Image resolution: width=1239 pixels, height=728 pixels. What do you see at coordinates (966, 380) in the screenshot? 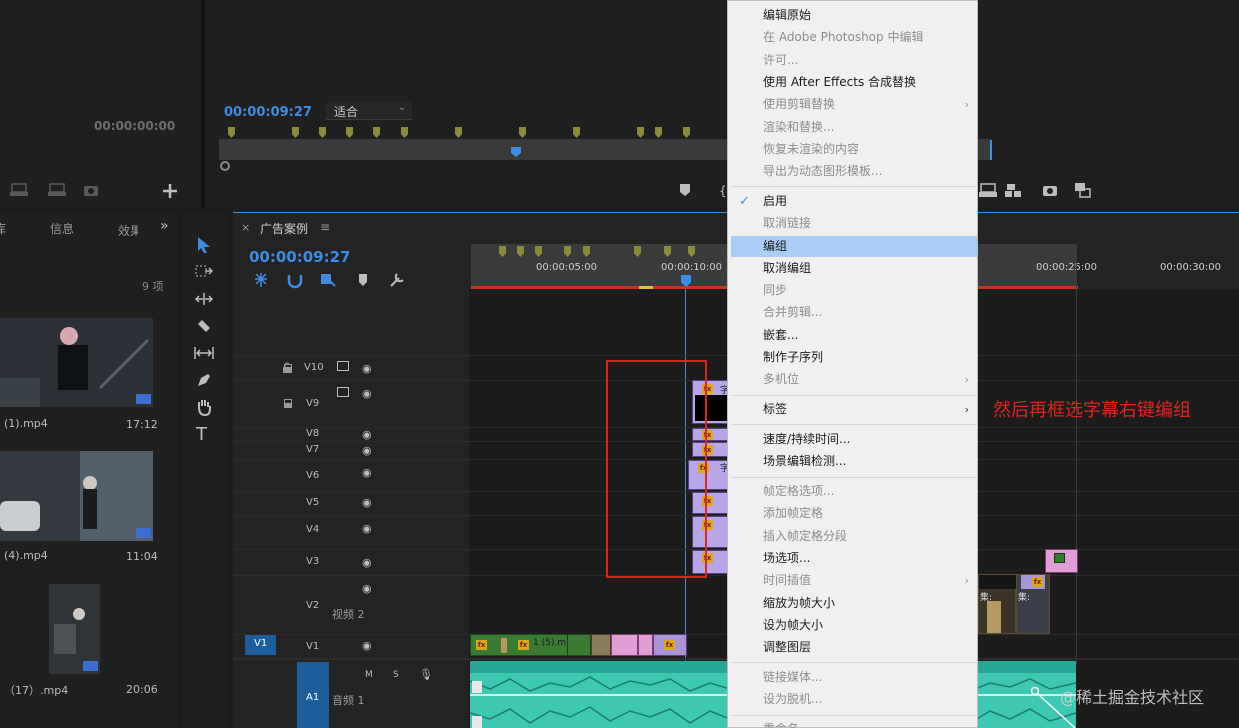
I see `submenu-arrow-icon: ›` at bounding box center [966, 380].